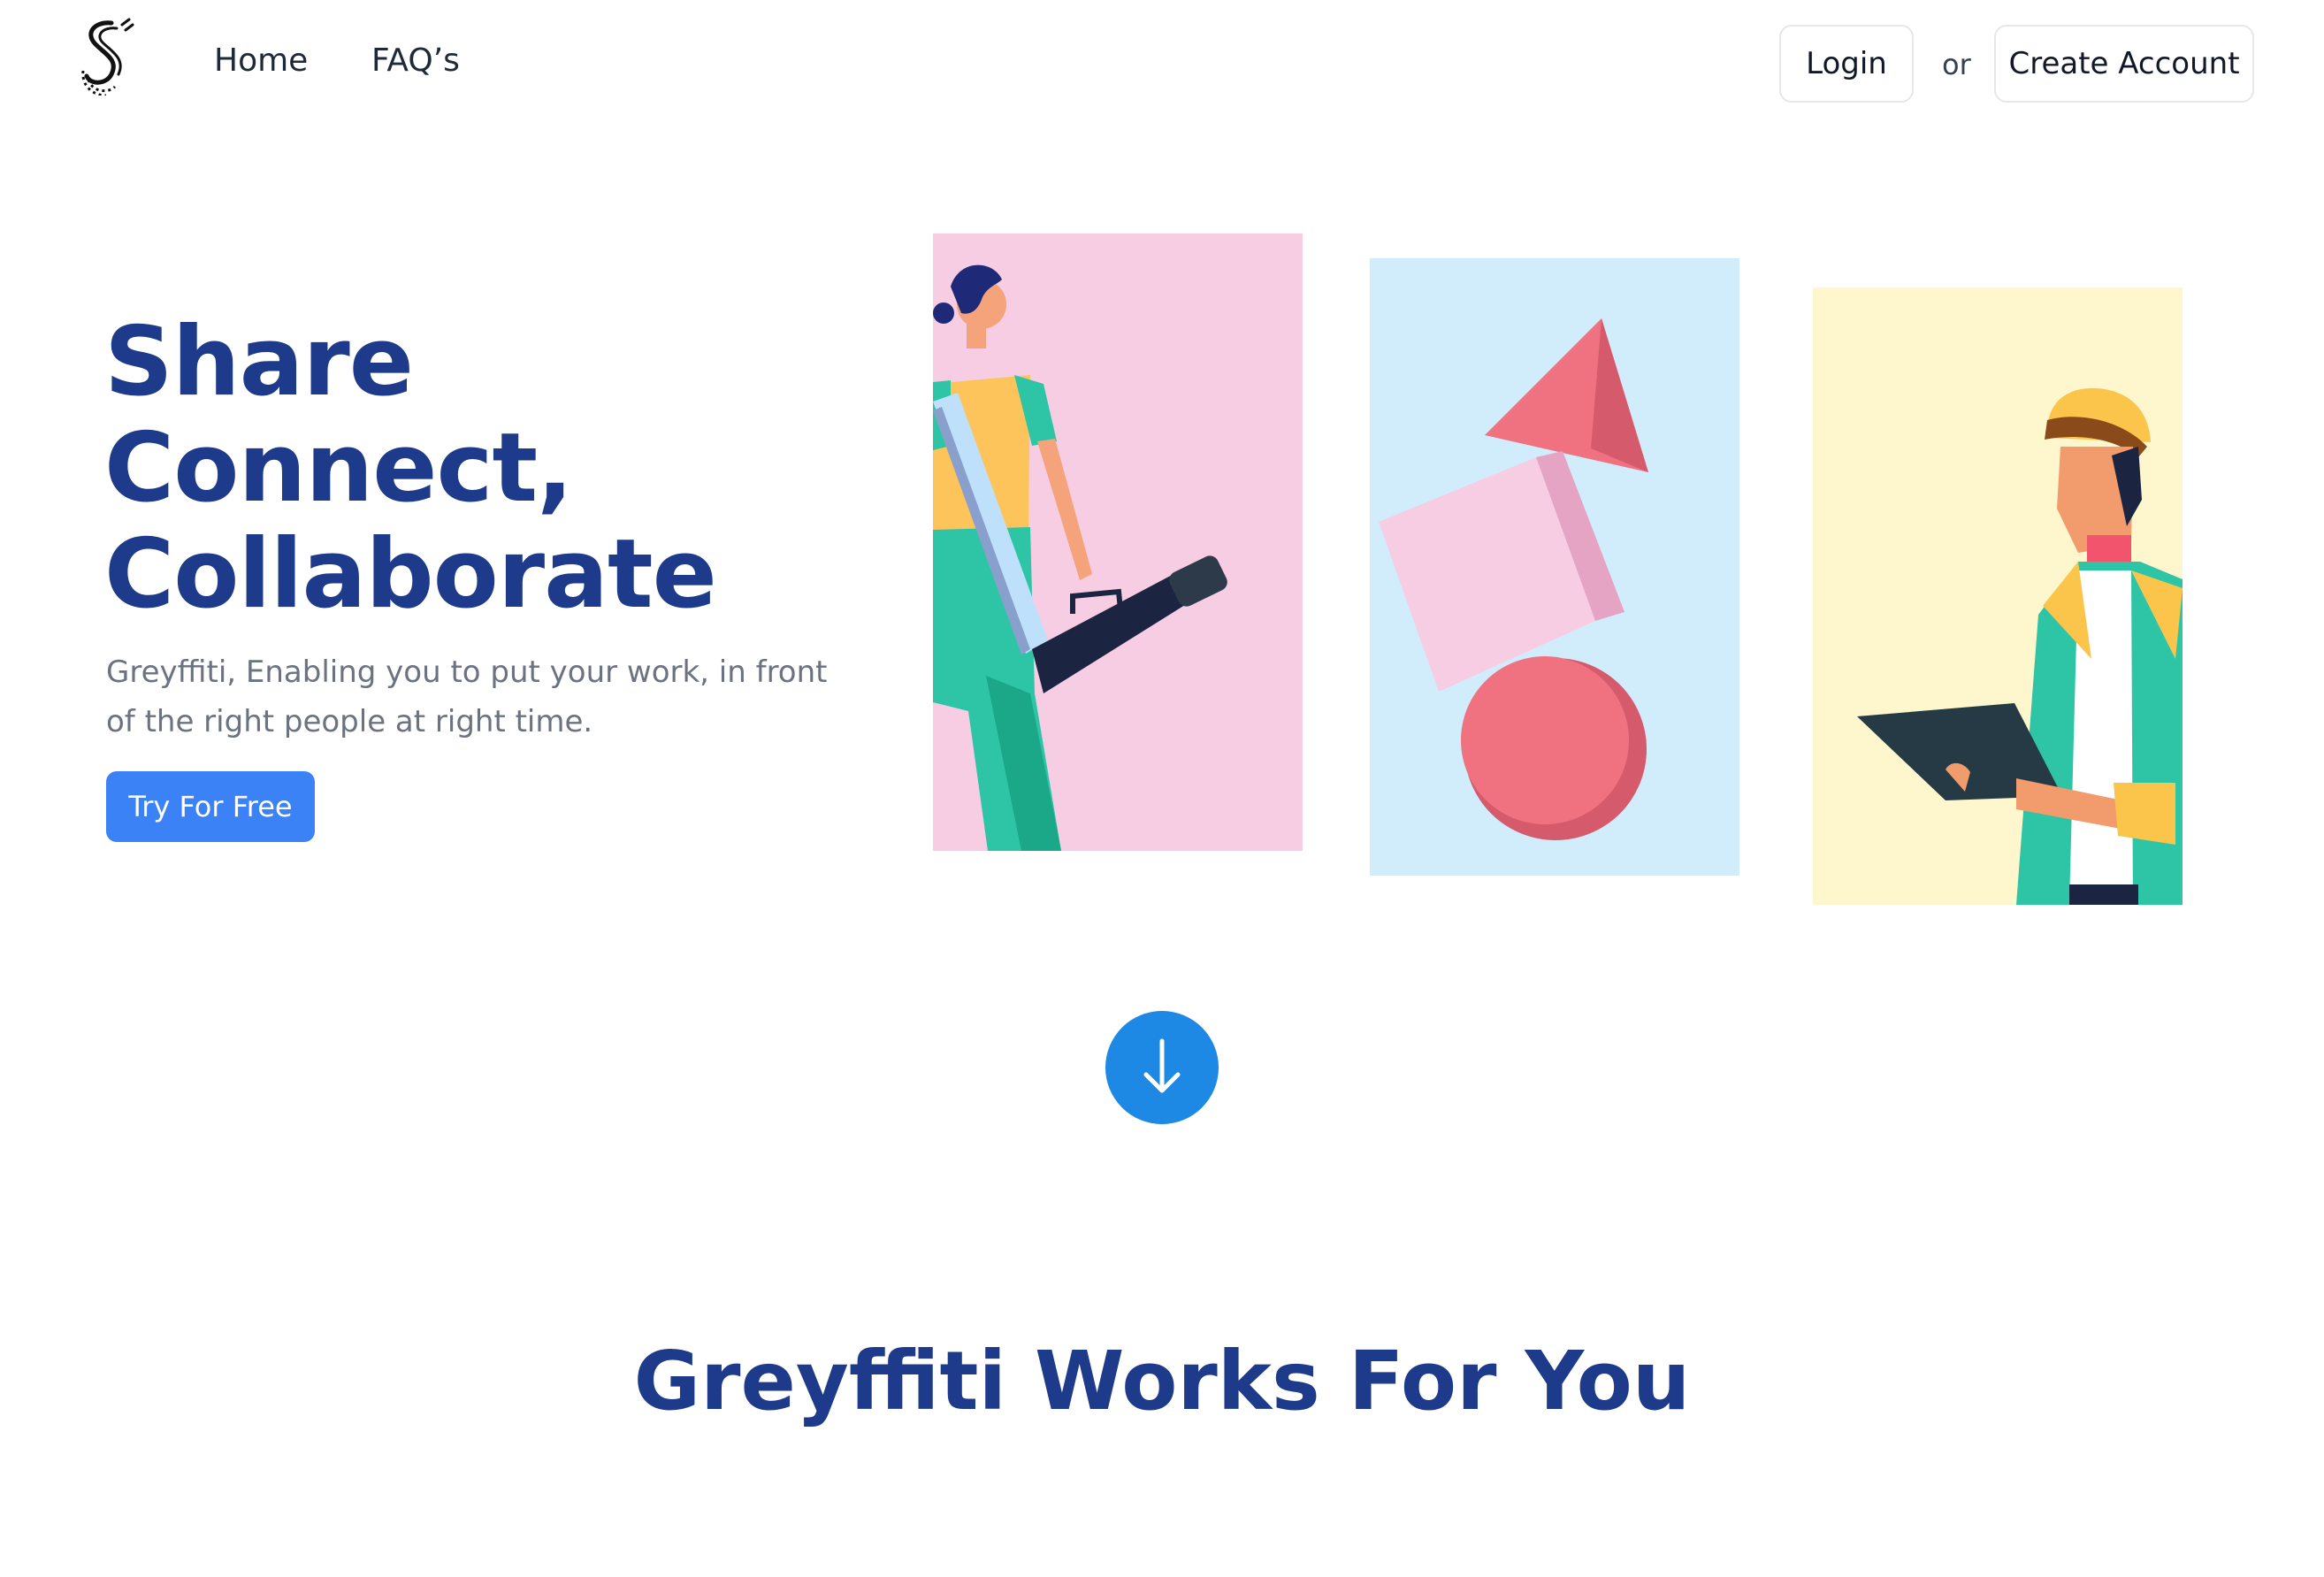 Image resolution: width=2324 pixels, height=1577 pixels. I want to click on site-header: Home FAQ’s Login or Create Account, so click(1162, 66).